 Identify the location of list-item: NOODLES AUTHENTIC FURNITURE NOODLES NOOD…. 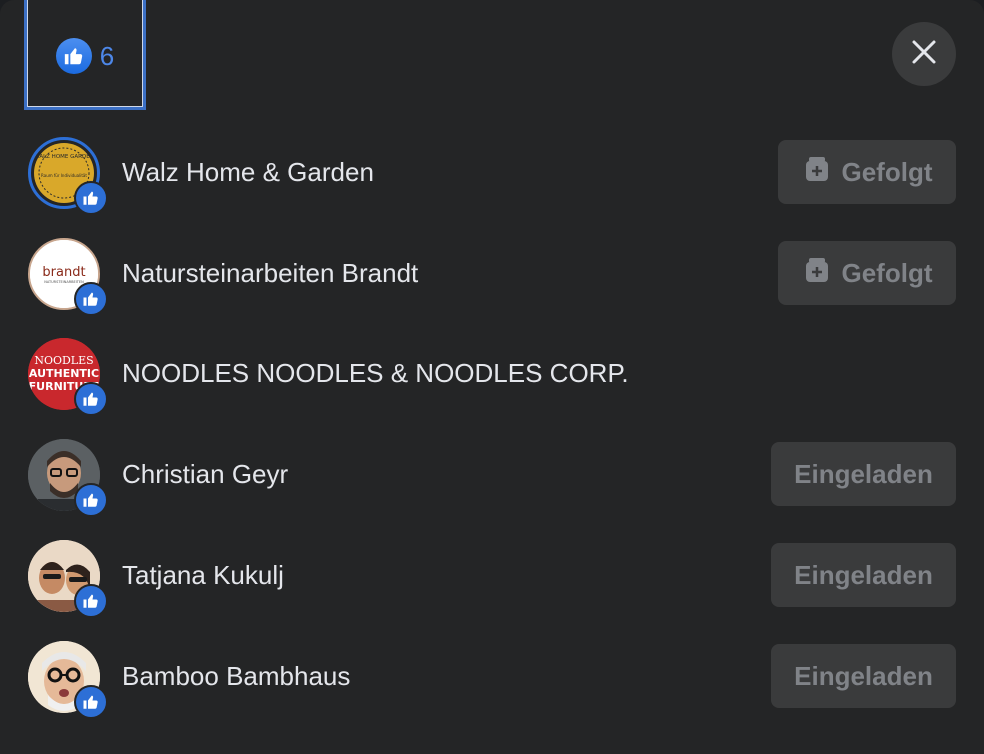
(492, 388).